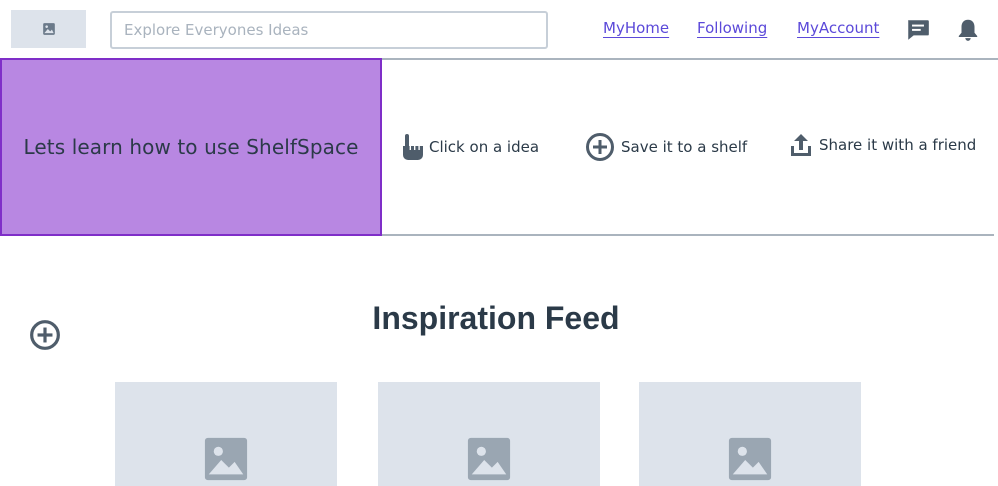 The width and height of the screenshot is (998, 486). Describe the element at coordinates (329, 30) in the screenshot. I see `search-input` at that location.